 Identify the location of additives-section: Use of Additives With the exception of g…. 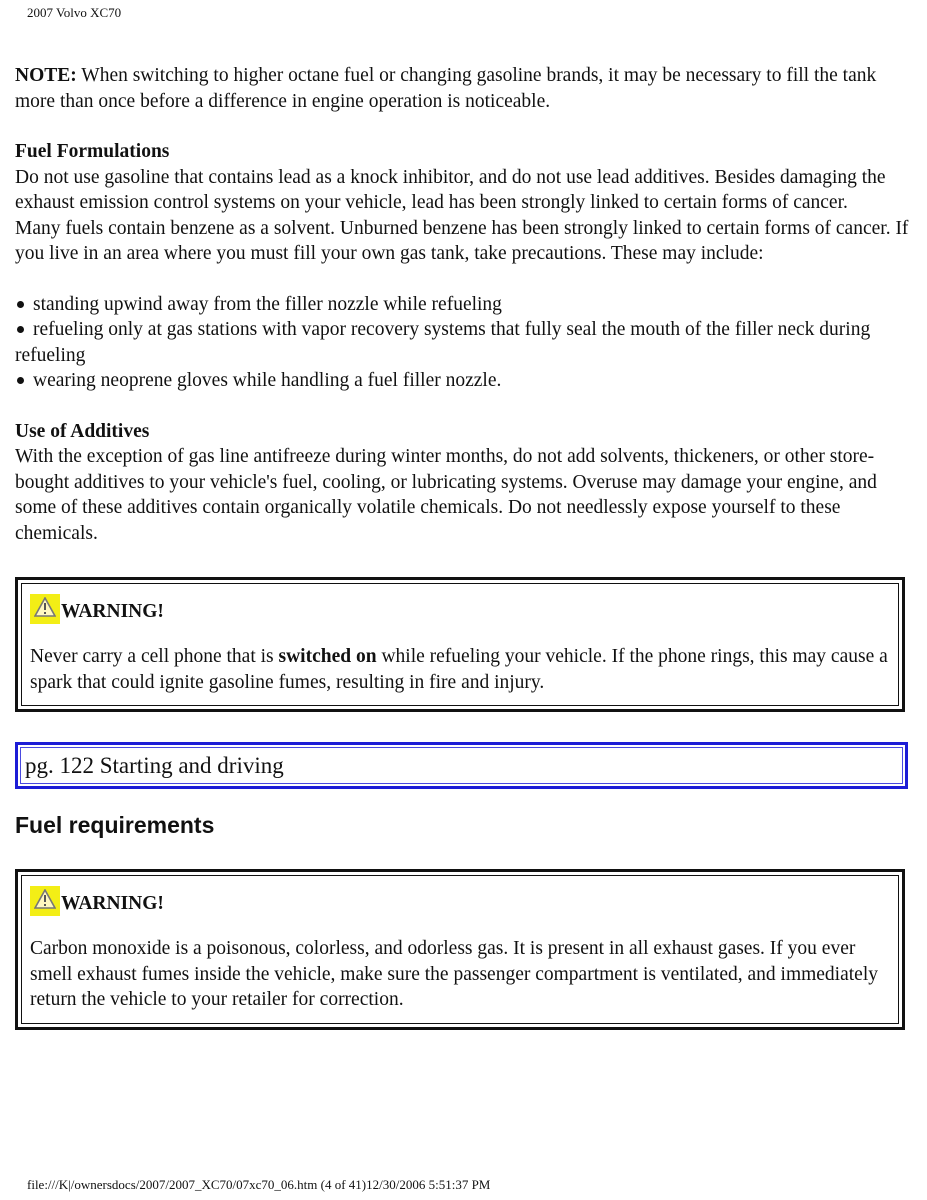
(465, 483).